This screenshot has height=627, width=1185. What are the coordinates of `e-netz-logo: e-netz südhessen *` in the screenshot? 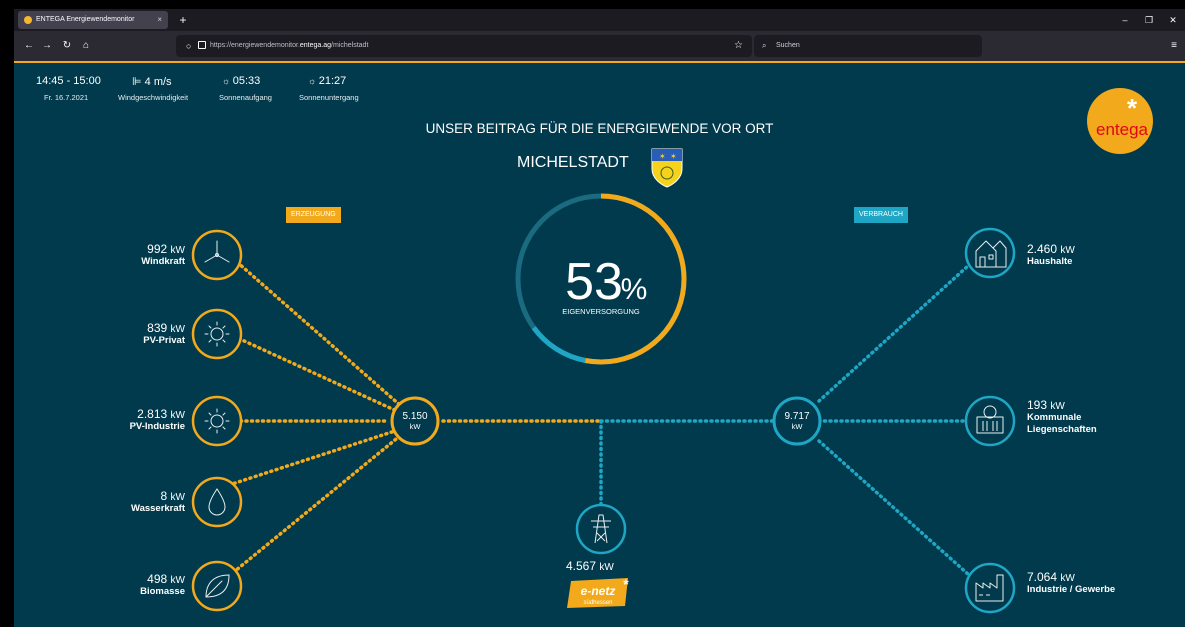 It's located at (598, 592).